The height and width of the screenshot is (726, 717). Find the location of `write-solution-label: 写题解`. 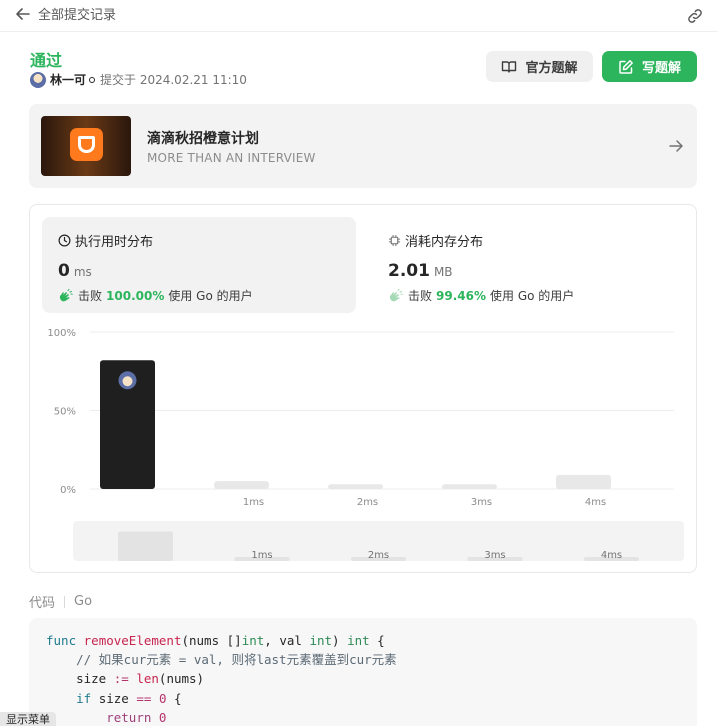

write-solution-label: 写题解 is located at coordinates (661, 68).